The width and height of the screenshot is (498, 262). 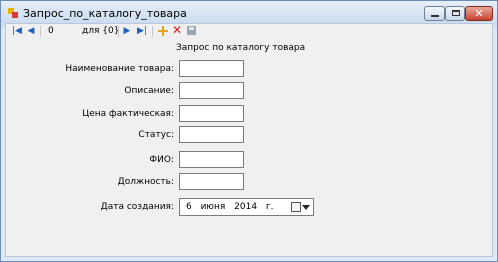 What do you see at coordinates (230, 207) in the screenshot?
I see `date-value: 6 июня 2014 г.` at bounding box center [230, 207].